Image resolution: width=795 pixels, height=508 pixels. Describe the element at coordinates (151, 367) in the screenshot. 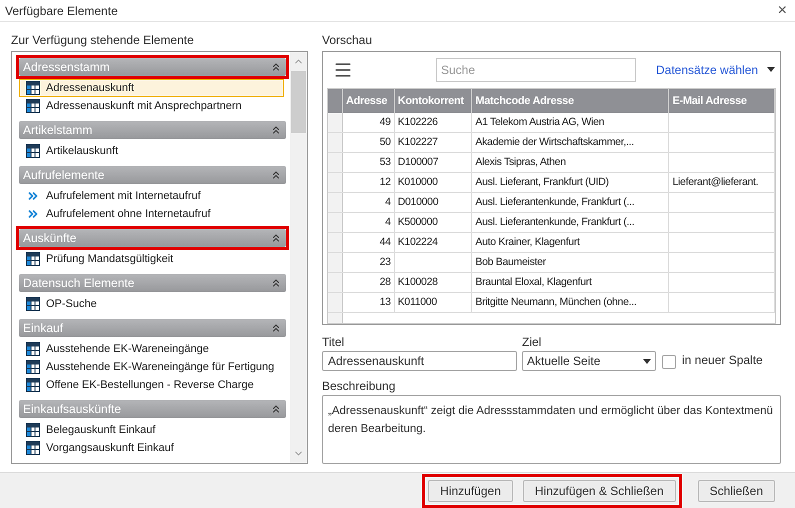

I see `list-item: Ausstehende EK-Wareneingänge für Fertigung` at that location.